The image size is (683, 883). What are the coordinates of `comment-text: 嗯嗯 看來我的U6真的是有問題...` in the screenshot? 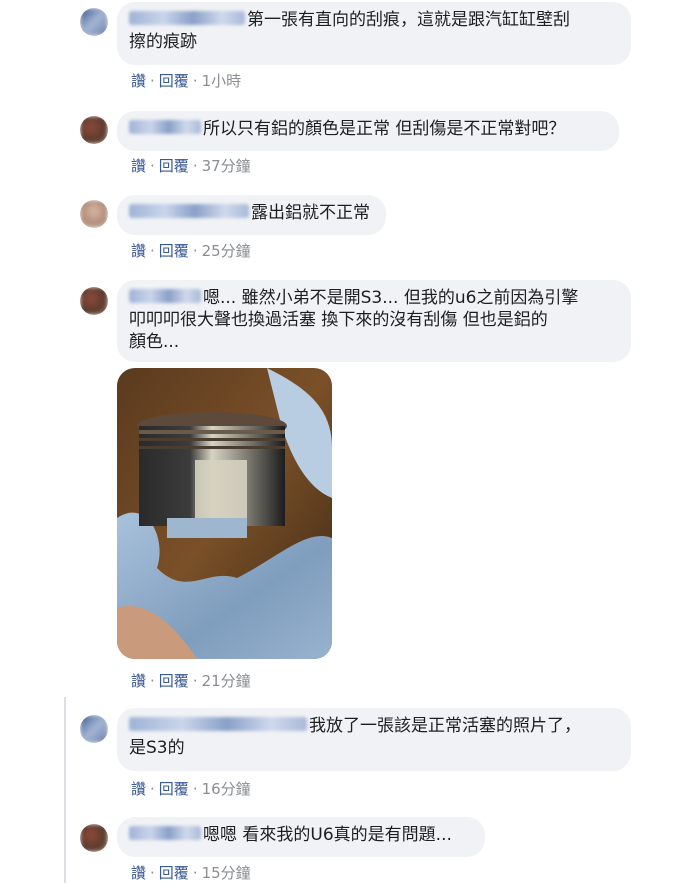 It's located at (327, 835).